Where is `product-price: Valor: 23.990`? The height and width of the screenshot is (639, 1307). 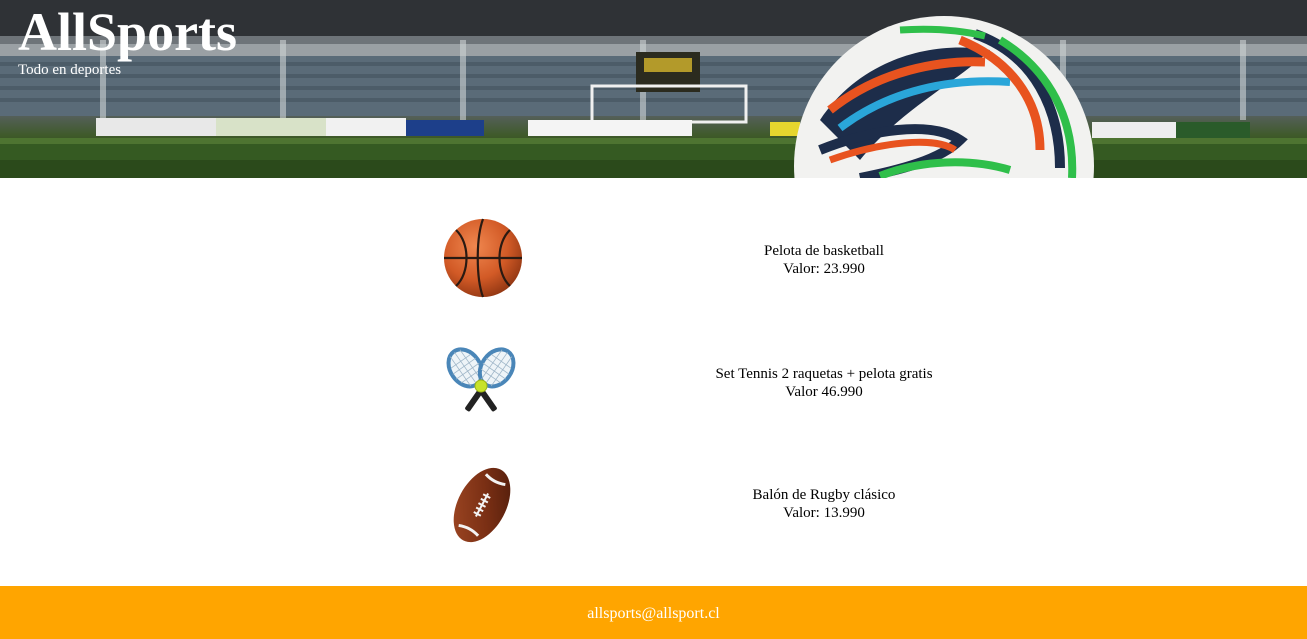
product-price: Valor: 23.990 is located at coordinates (824, 269).